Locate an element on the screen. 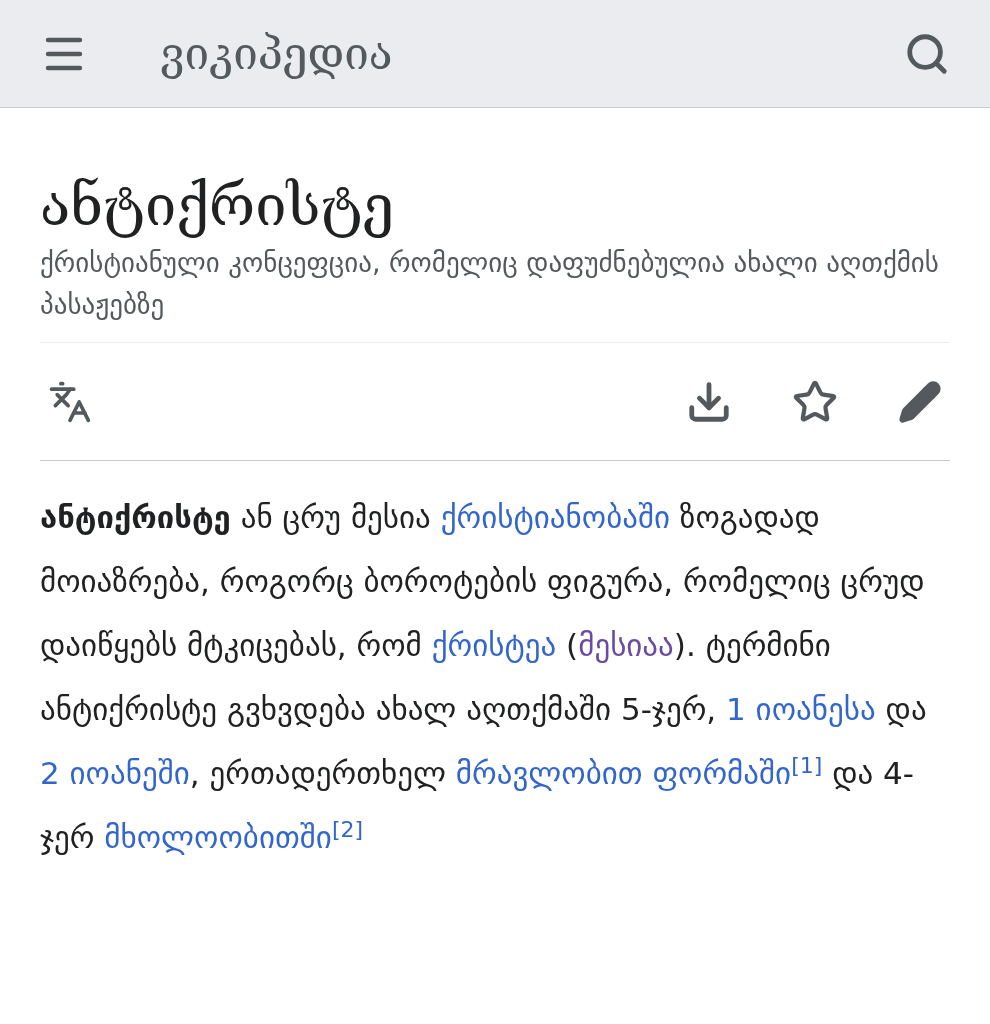 This screenshot has height=1024, width=990. article-link: მრავლობით ფორმაში is located at coordinates (623, 773).